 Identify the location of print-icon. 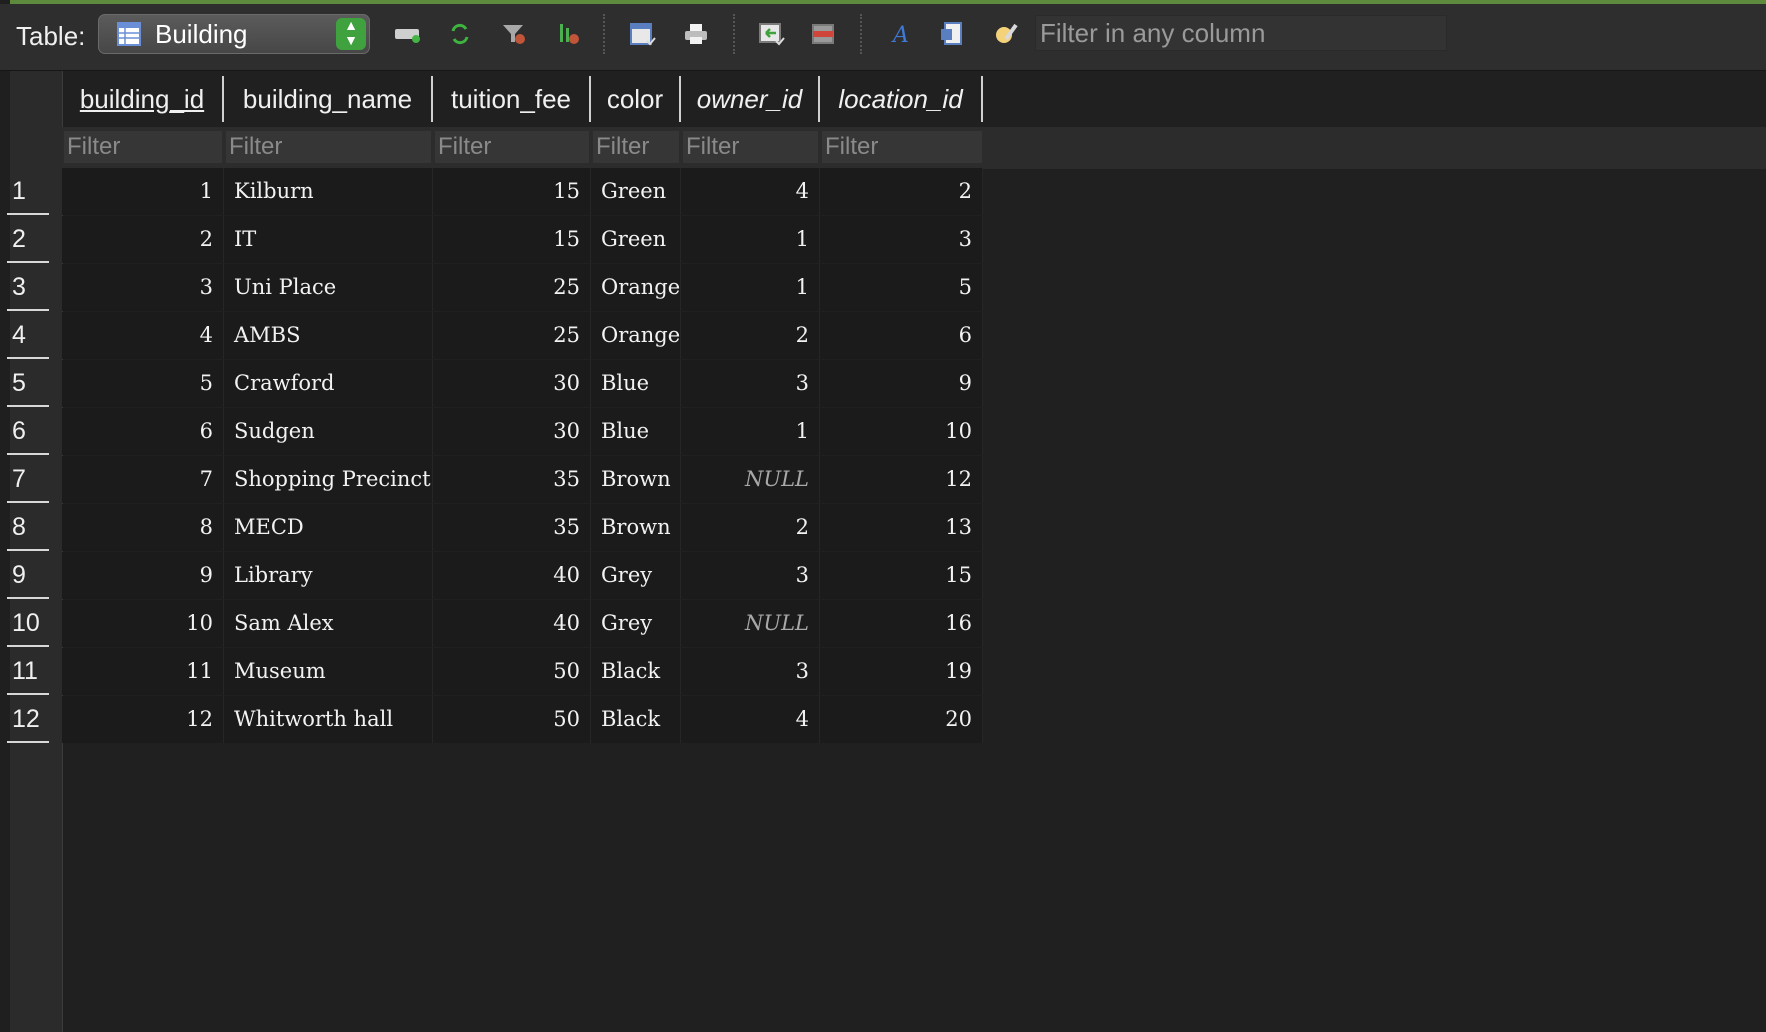
(696, 34).